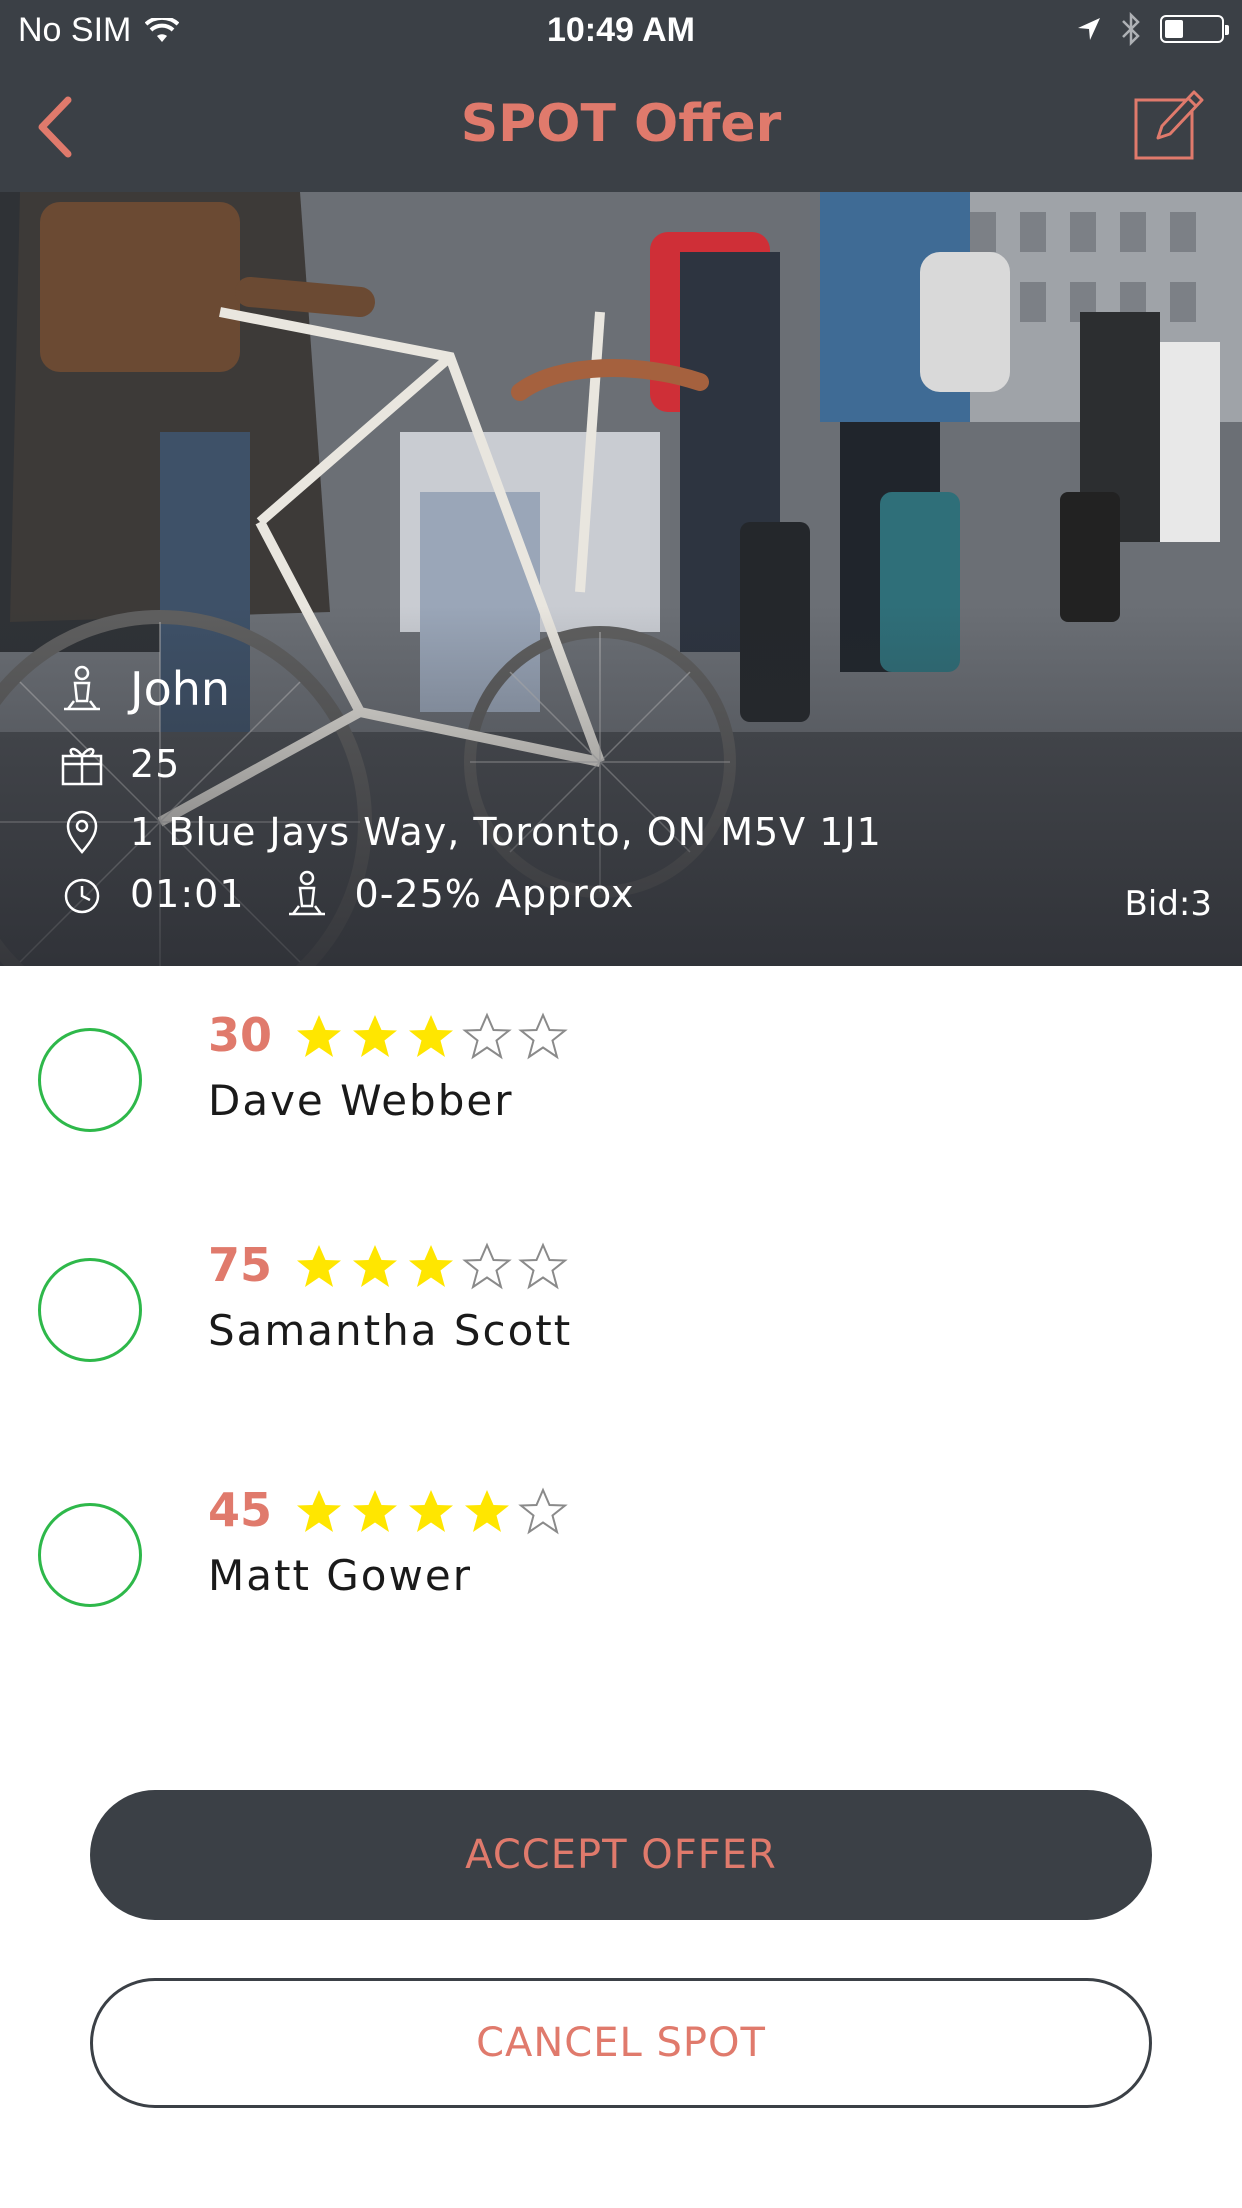 This screenshot has height=2208, width=1242. What do you see at coordinates (347, 894) in the screenshot?
I see `spot-meta-row: 01:01 0-25% Approx` at bounding box center [347, 894].